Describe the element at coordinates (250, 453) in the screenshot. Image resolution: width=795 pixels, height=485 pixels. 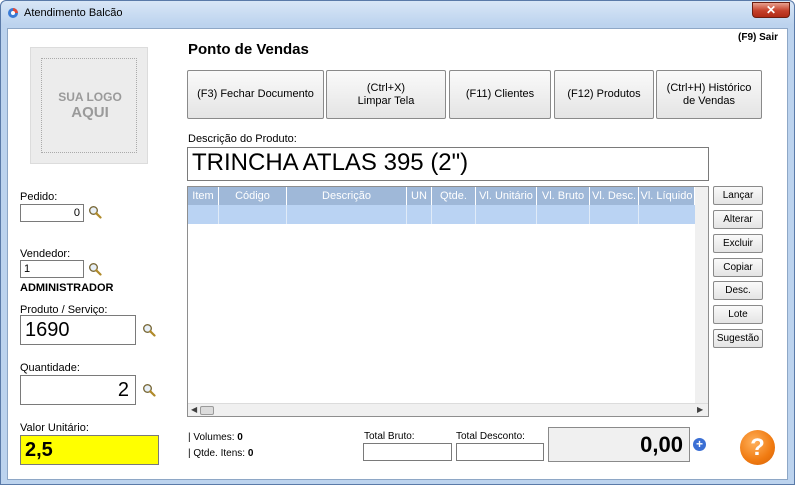
I see `itens-value: 0` at that location.